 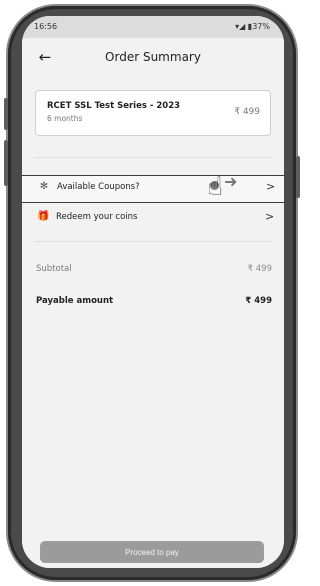 What do you see at coordinates (114, 106) in the screenshot?
I see `product-name: RCET SSL Test Series - 2023` at bounding box center [114, 106].